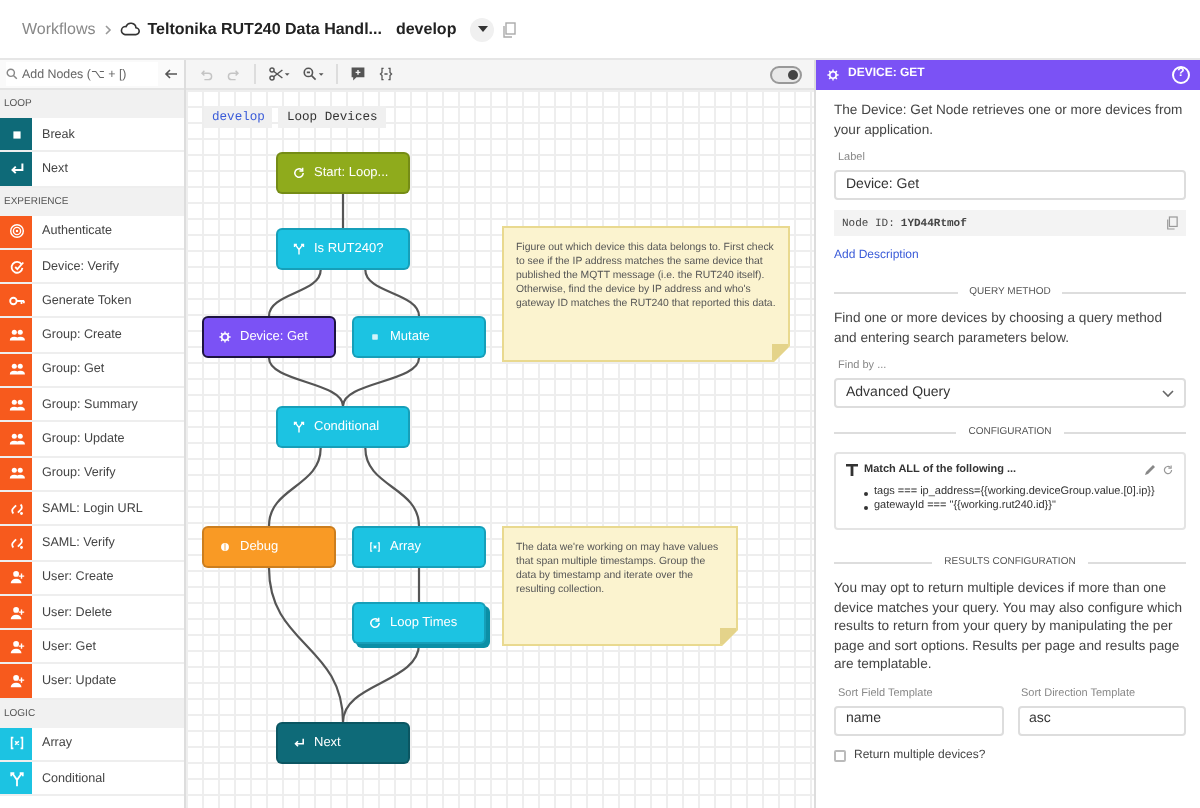 This screenshot has height=808, width=1200. What do you see at coordinates (358, 74) in the screenshot?
I see `comment-icon` at bounding box center [358, 74].